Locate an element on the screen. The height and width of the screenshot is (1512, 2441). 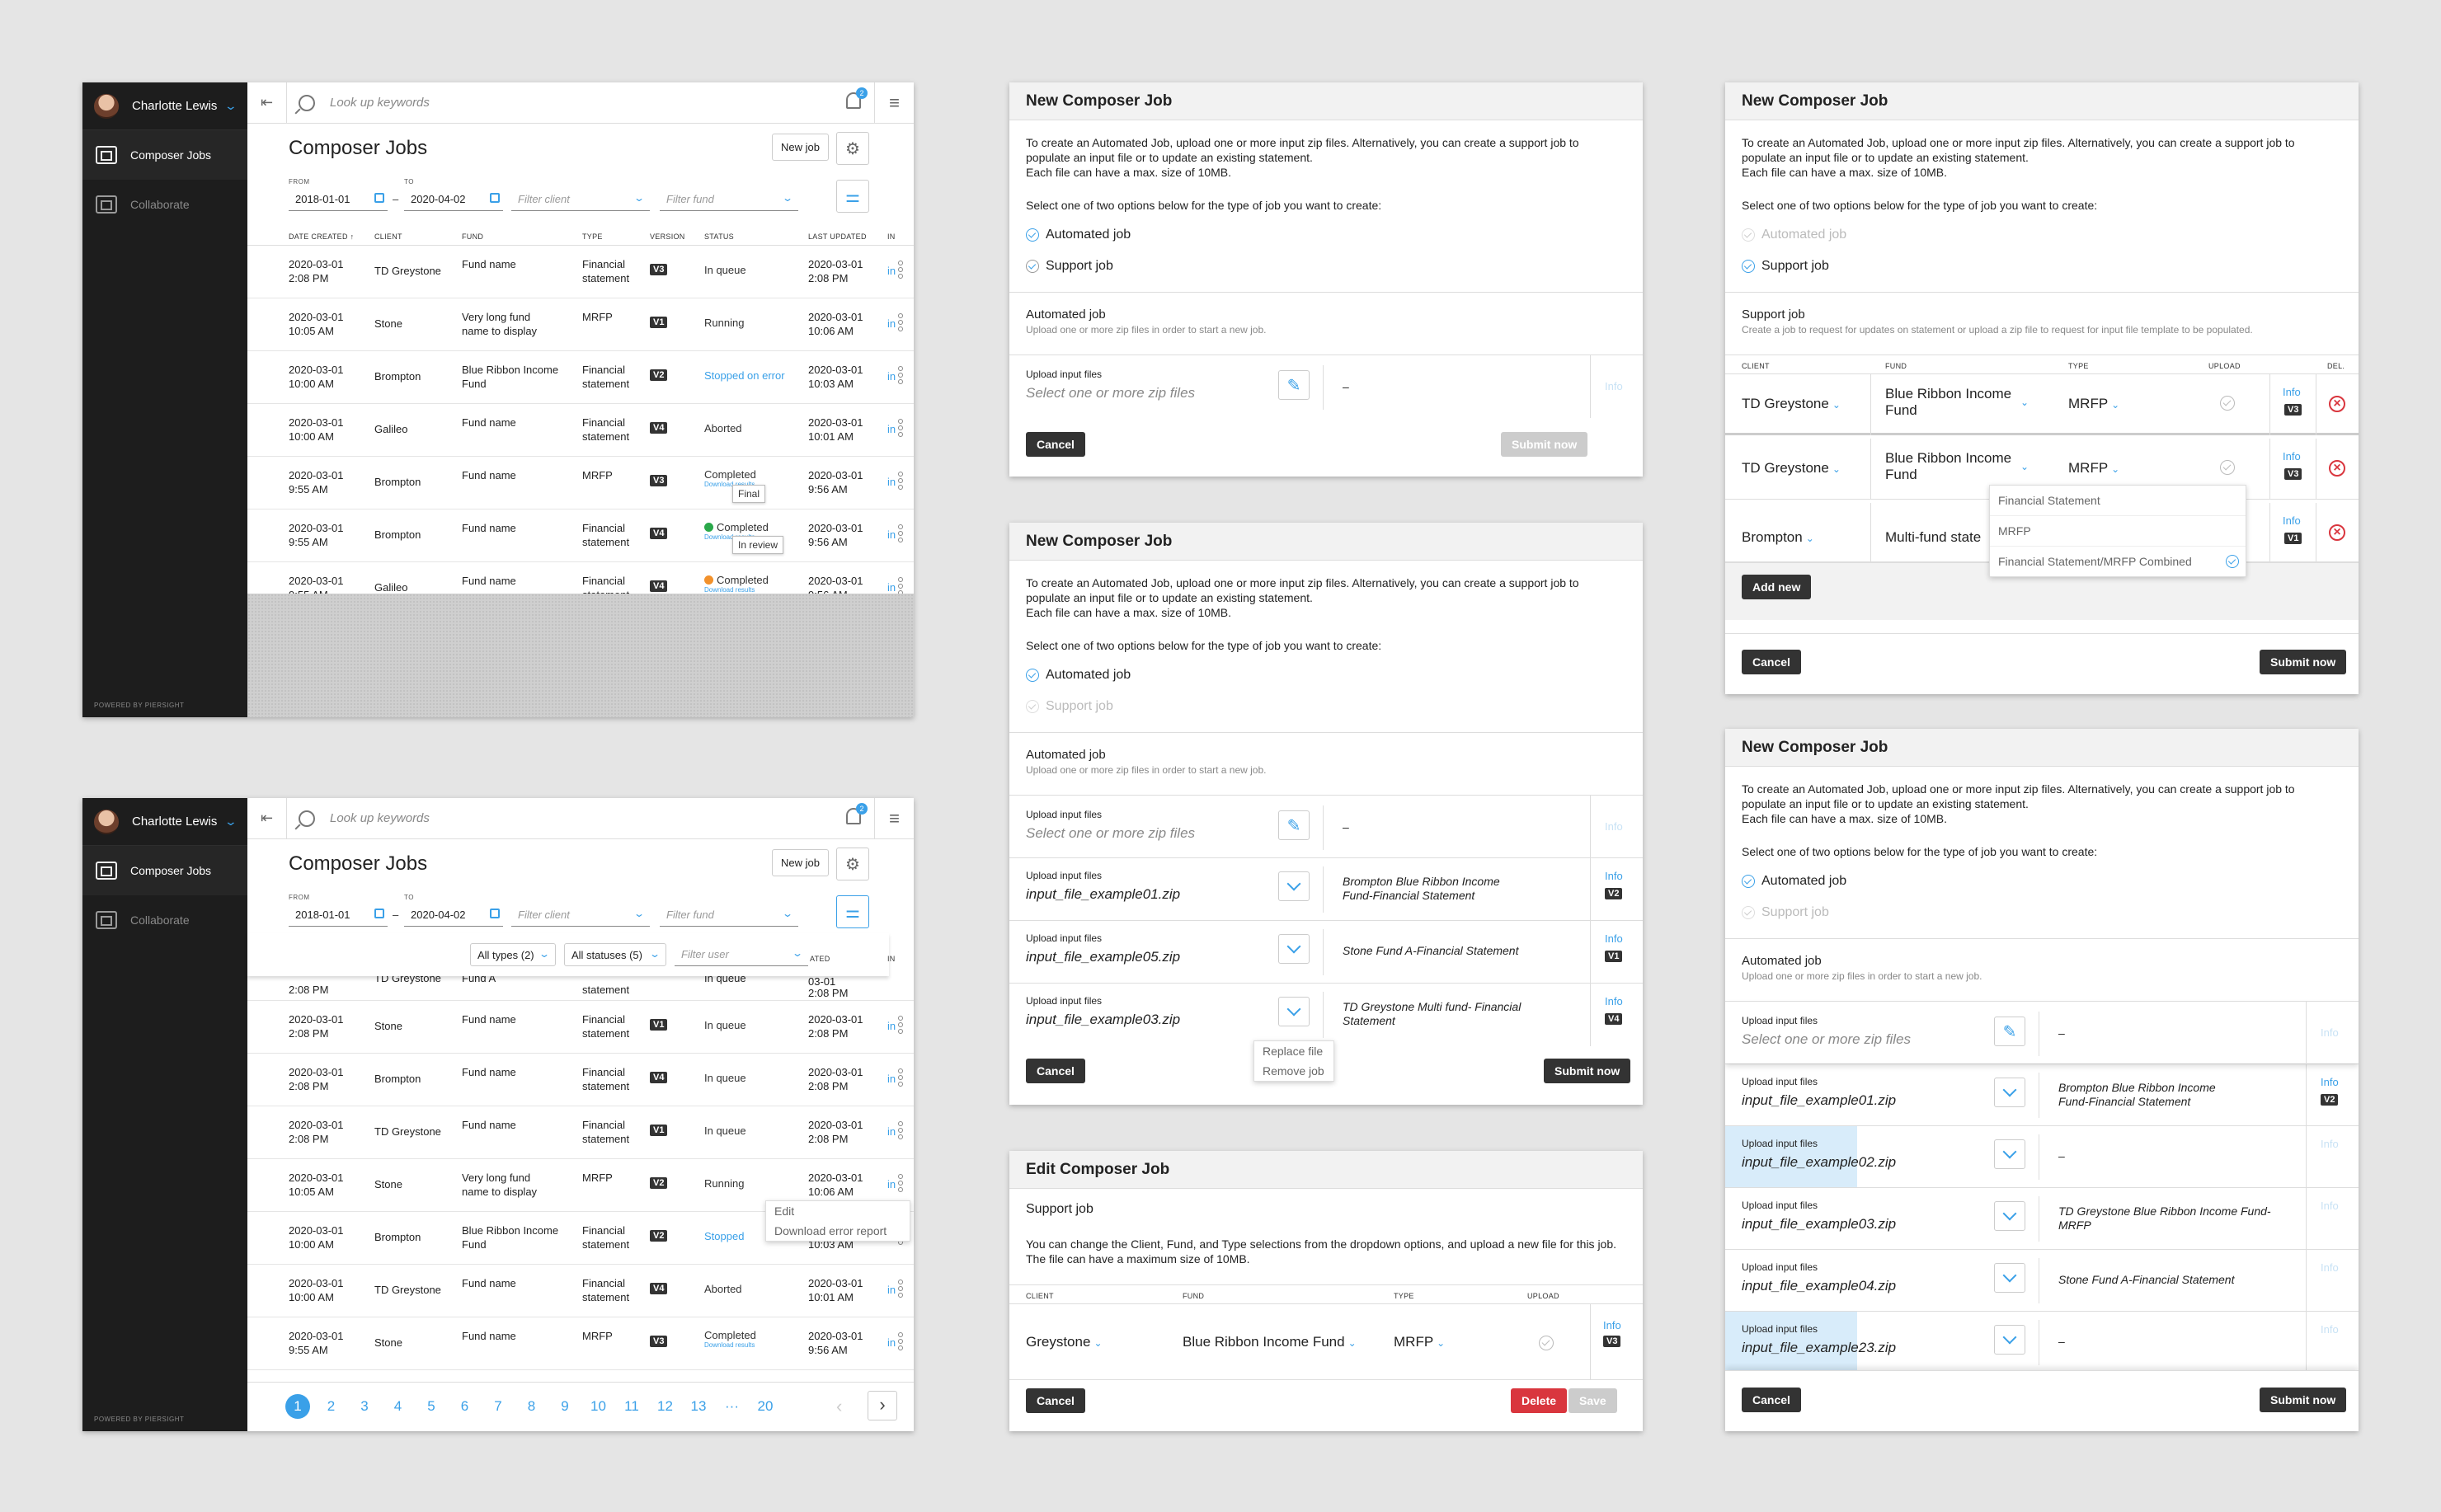
page-1: 1 is located at coordinates (297, 1406).